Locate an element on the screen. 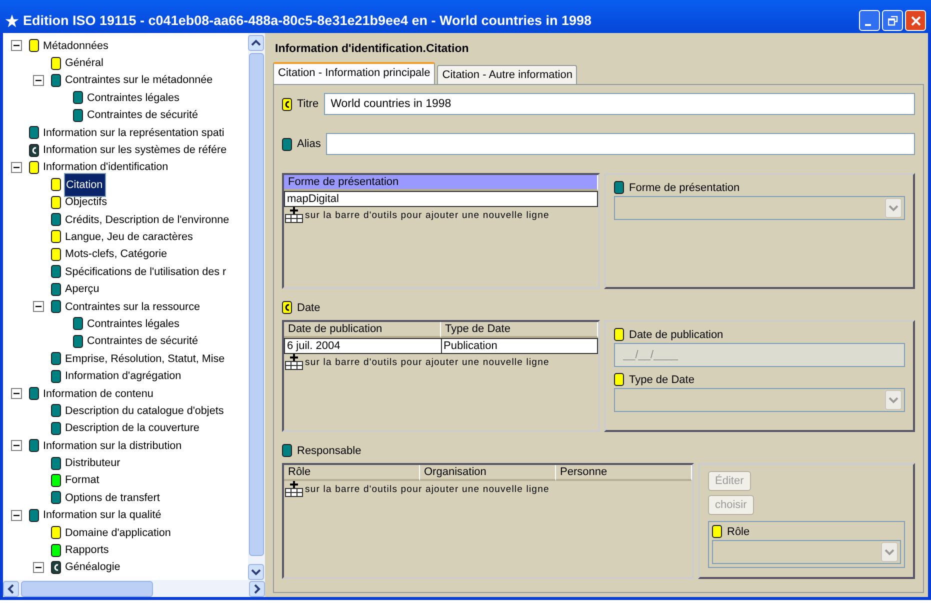  table-cell-text: Publication is located at coordinates (470, 346).